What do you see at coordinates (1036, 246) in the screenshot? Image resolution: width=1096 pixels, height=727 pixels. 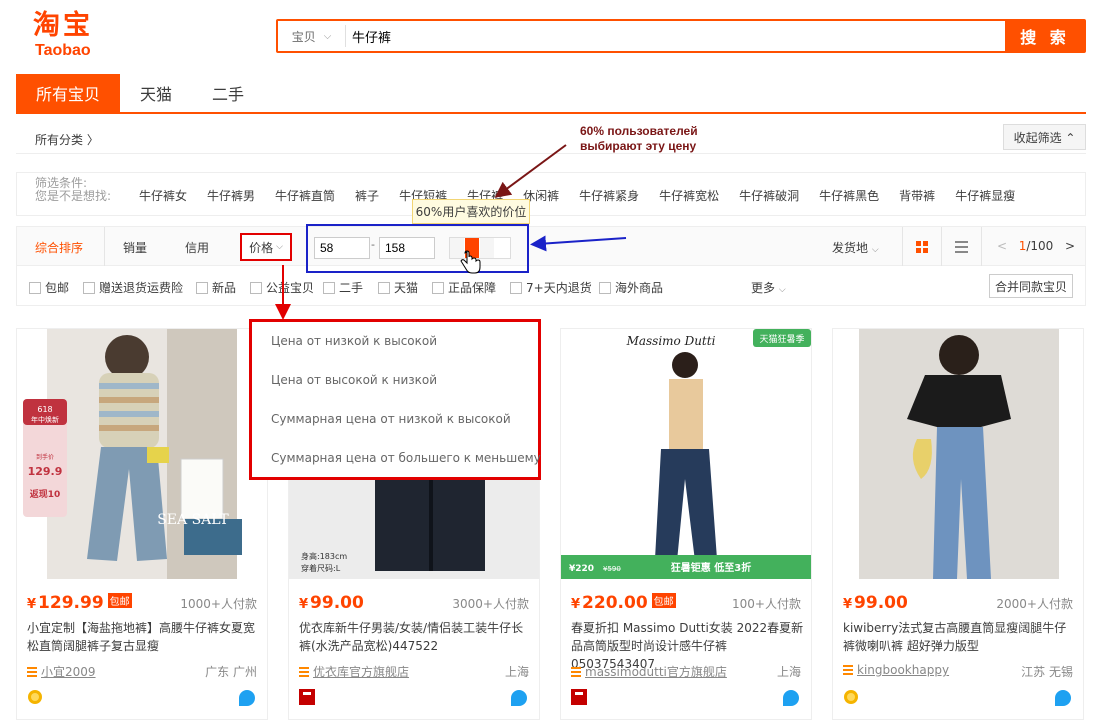 I see `mini-pager: < 1/100 >` at bounding box center [1036, 246].